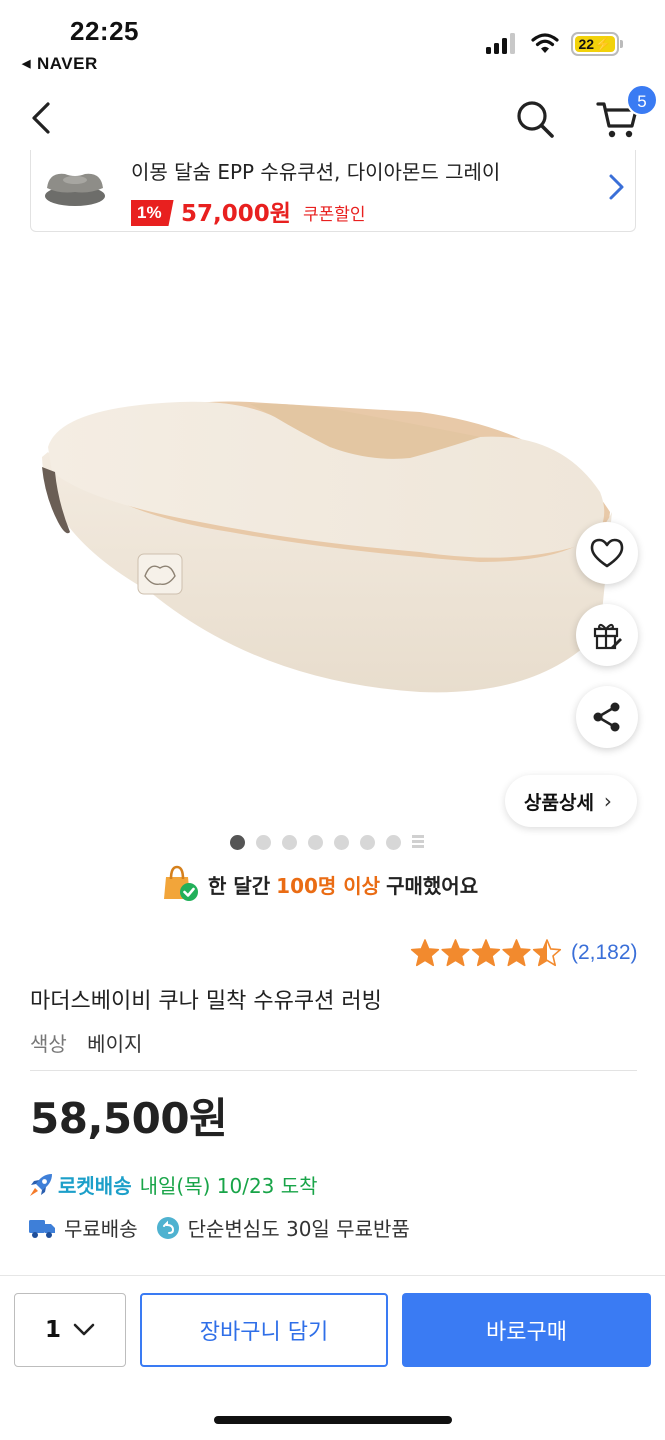  I want to click on quantity-value: 1, so click(52, 1330).